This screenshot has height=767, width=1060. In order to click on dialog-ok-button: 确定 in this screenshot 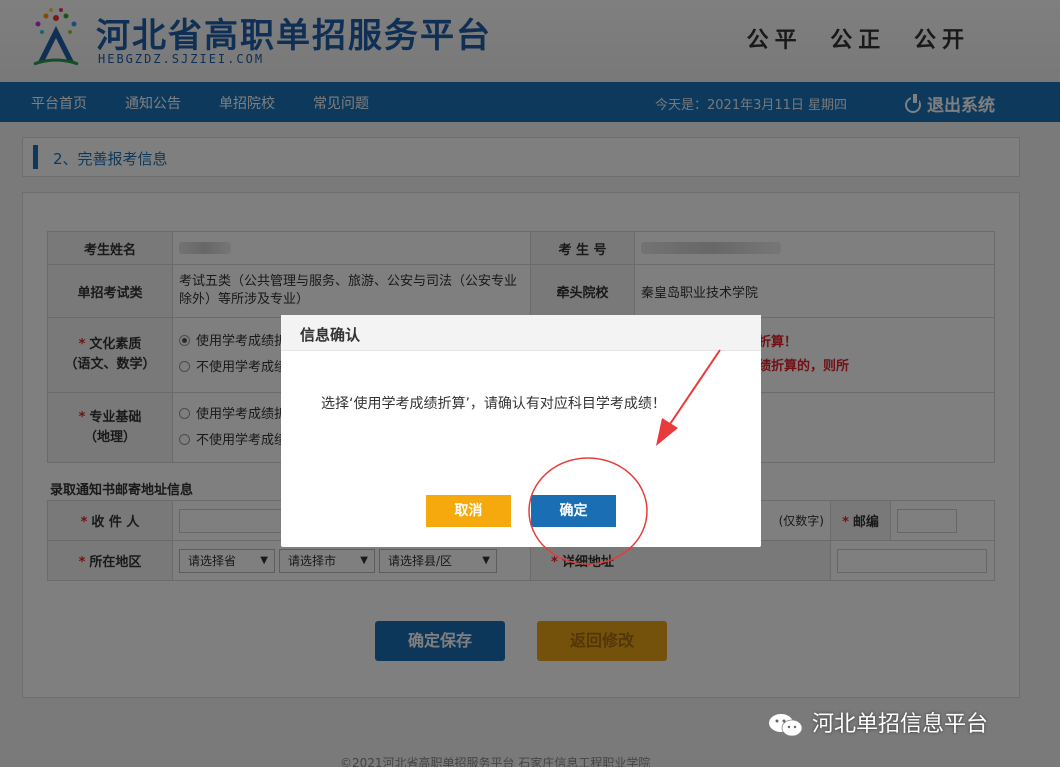, I will do `click(573, 511)`.